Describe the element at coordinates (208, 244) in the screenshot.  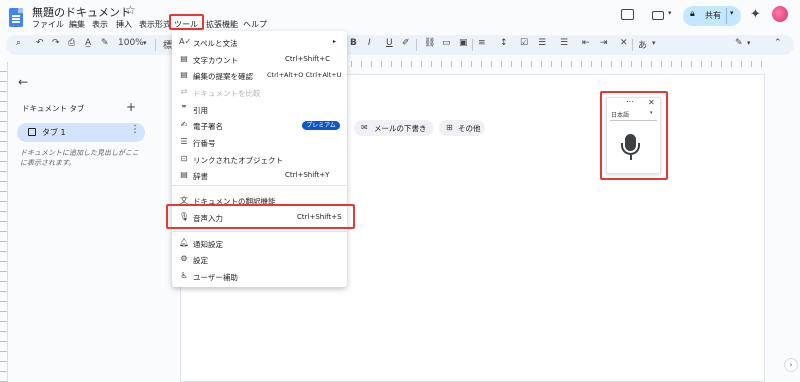
I see `menu-item-notification-settings: 通知設定` at that location.